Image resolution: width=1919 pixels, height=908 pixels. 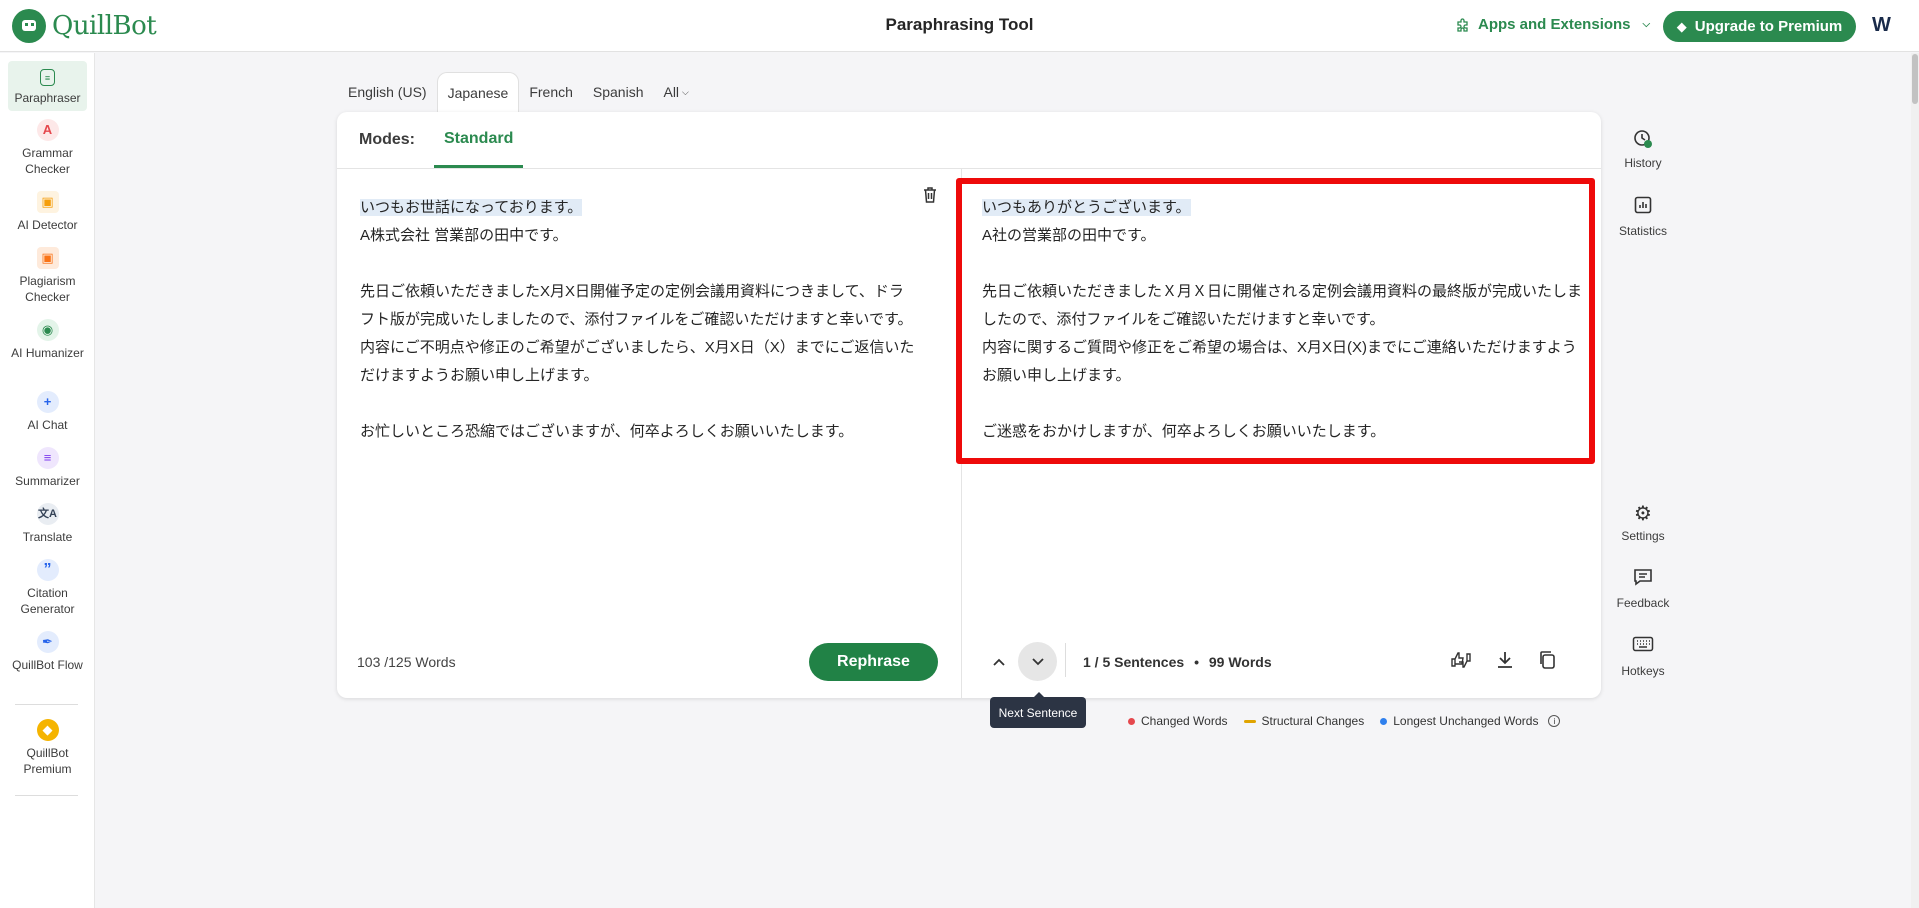 What do you see at coordinates (47, 258) in the screenshot?
I see `plagiarism-icon: ▣` at bounding box center [47, 258].